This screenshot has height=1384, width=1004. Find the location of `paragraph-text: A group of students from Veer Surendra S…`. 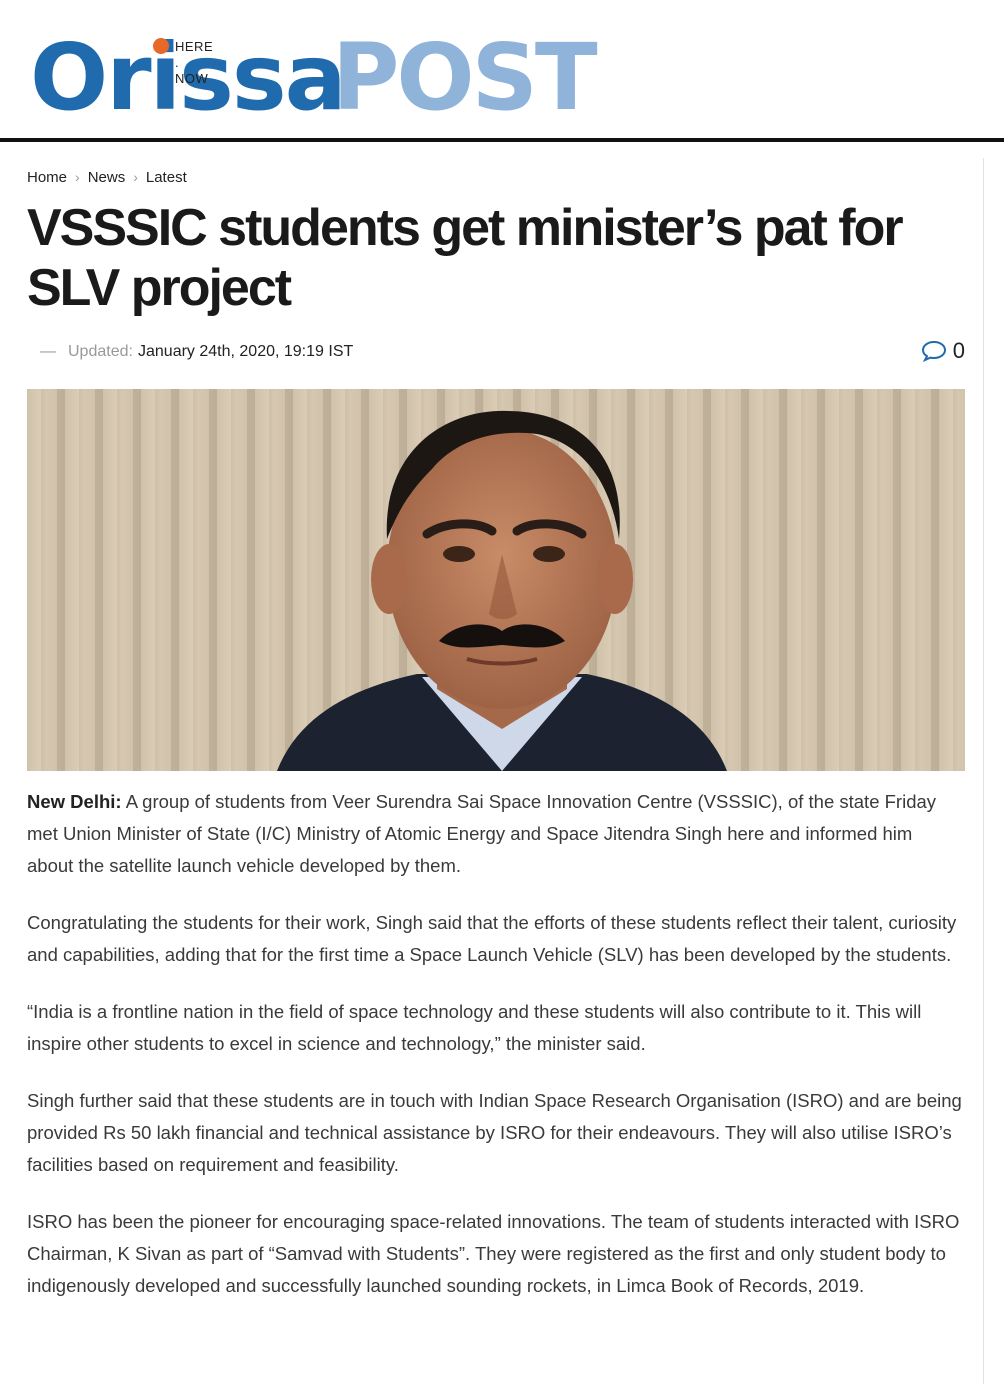

paragraph-text: A group of students from Veer Surendra S… is located at coordinates (482, 833).